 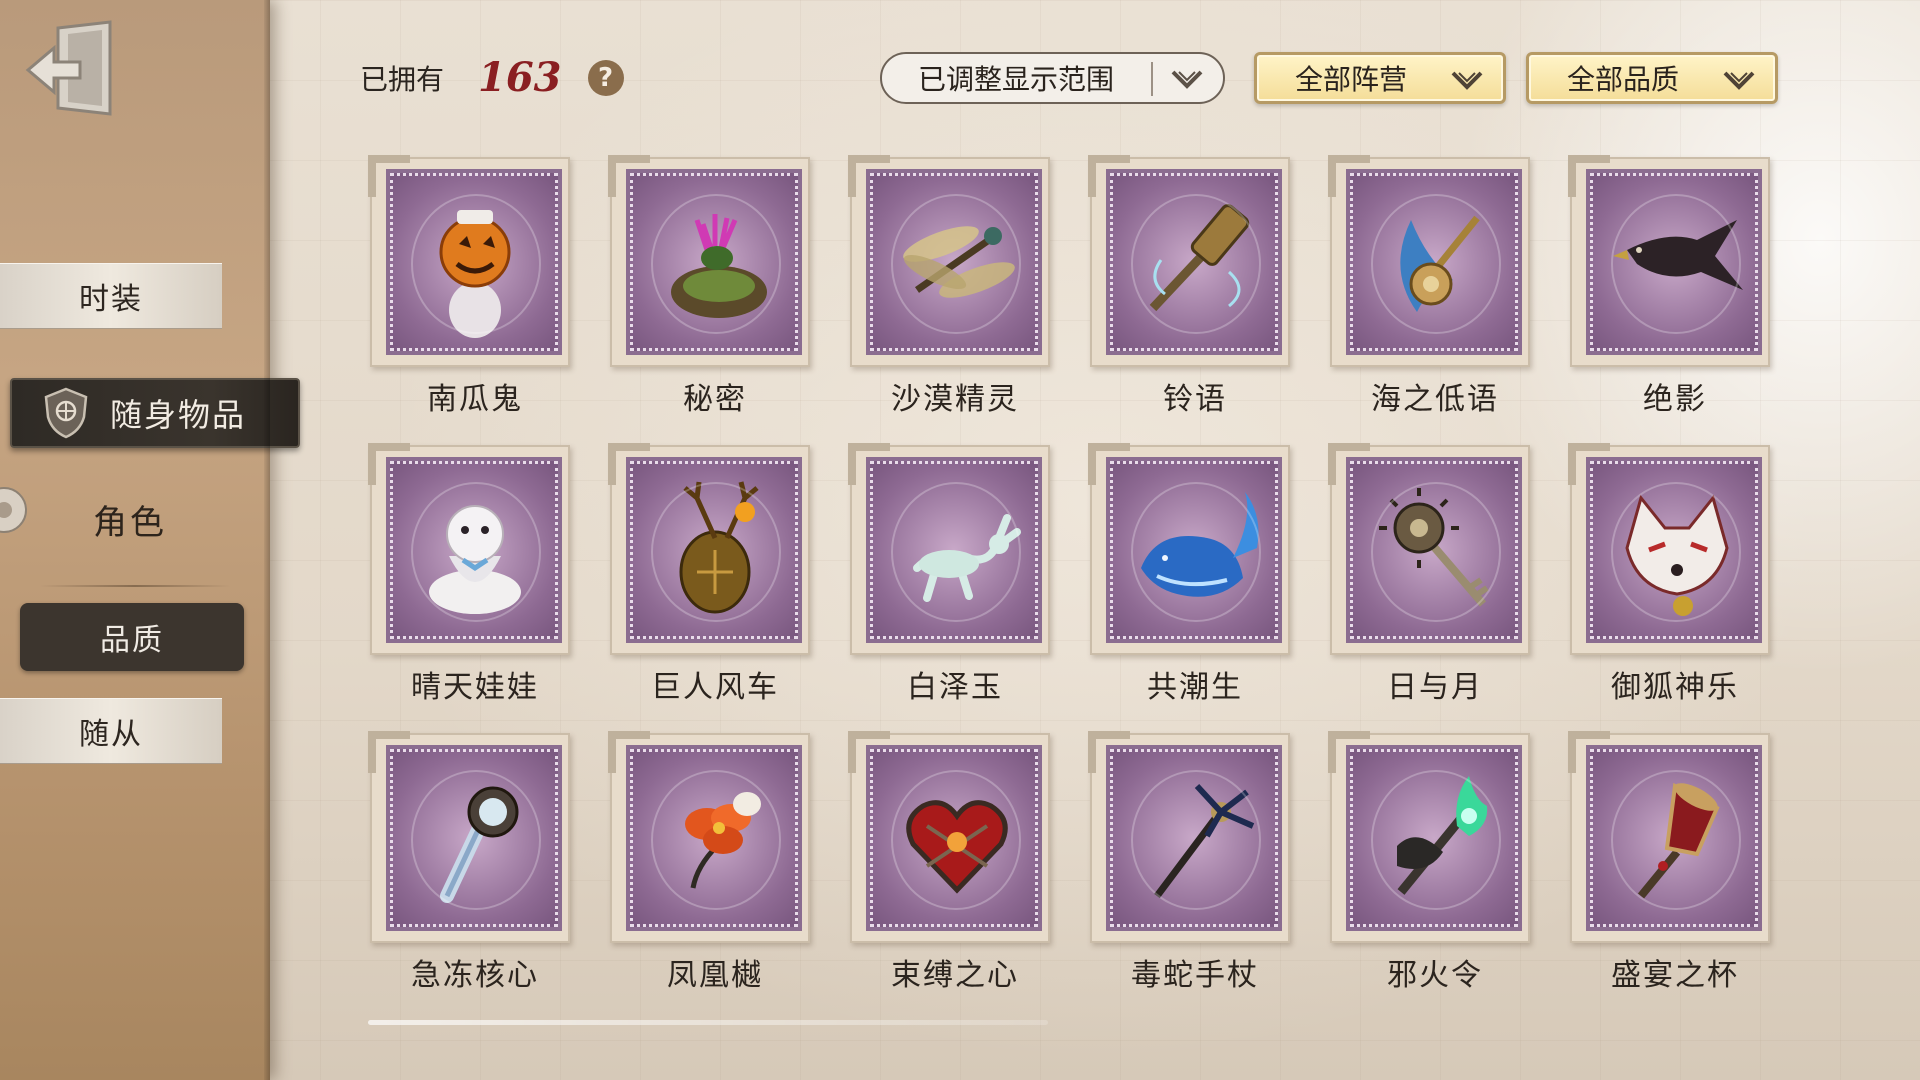 I want to click on item-card: 秘密, so click(x=705, y=288).